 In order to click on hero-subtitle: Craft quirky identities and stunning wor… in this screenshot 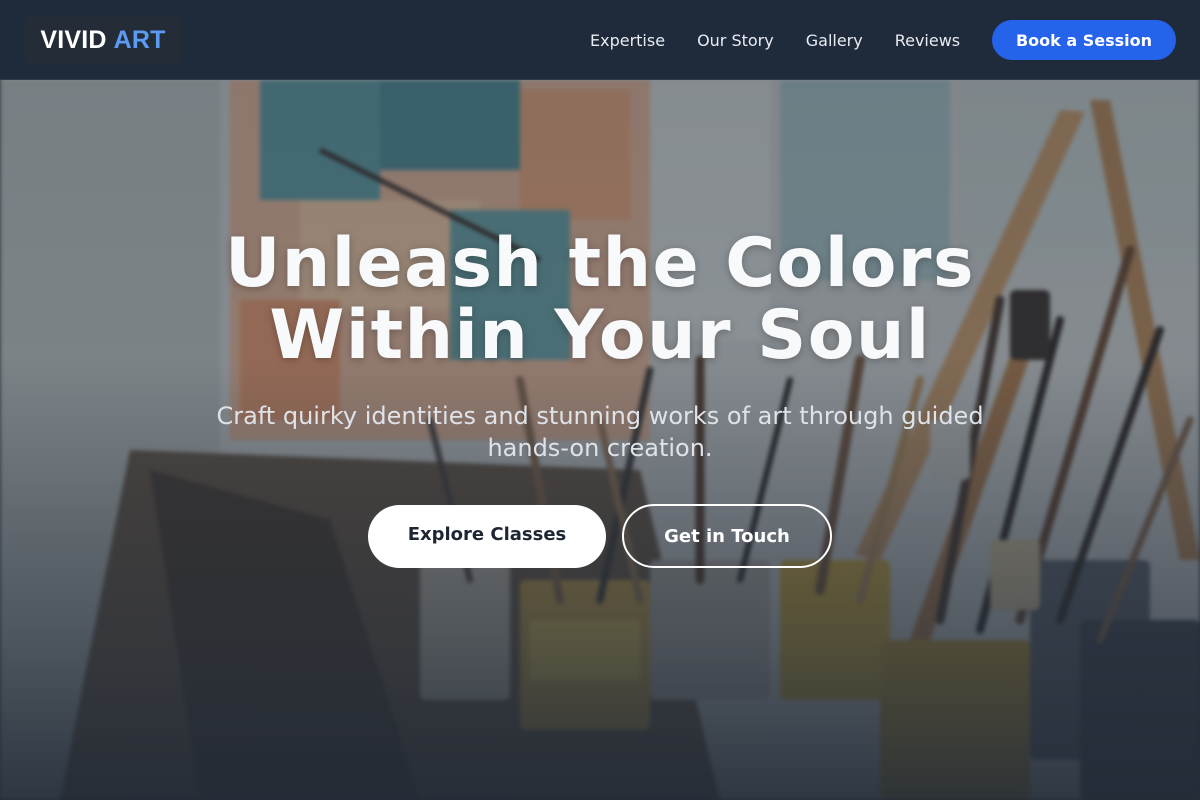, I will do `click(600, 432)`.